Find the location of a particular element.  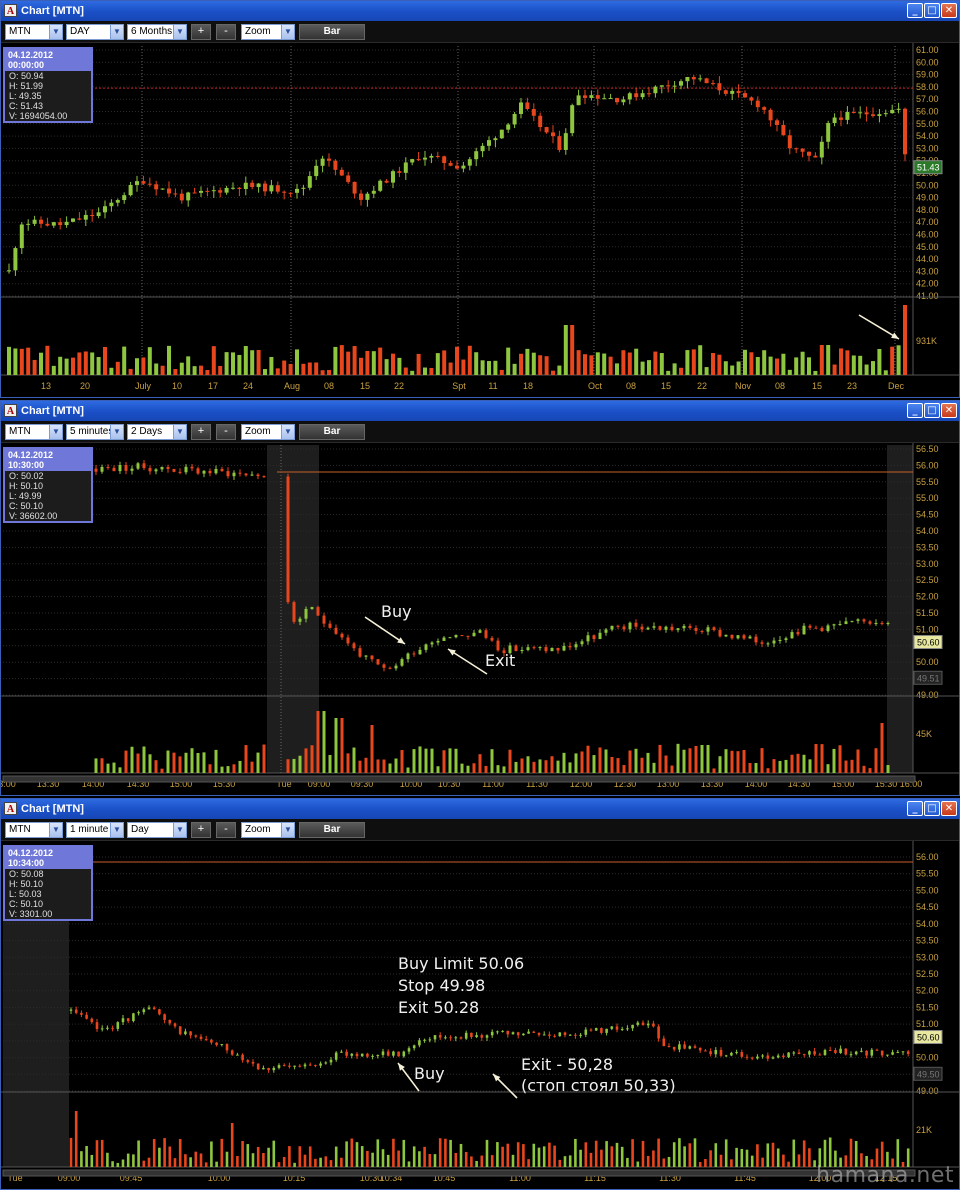

interval-select: 5 minutes ▼ is located at coordinates (95, 432).